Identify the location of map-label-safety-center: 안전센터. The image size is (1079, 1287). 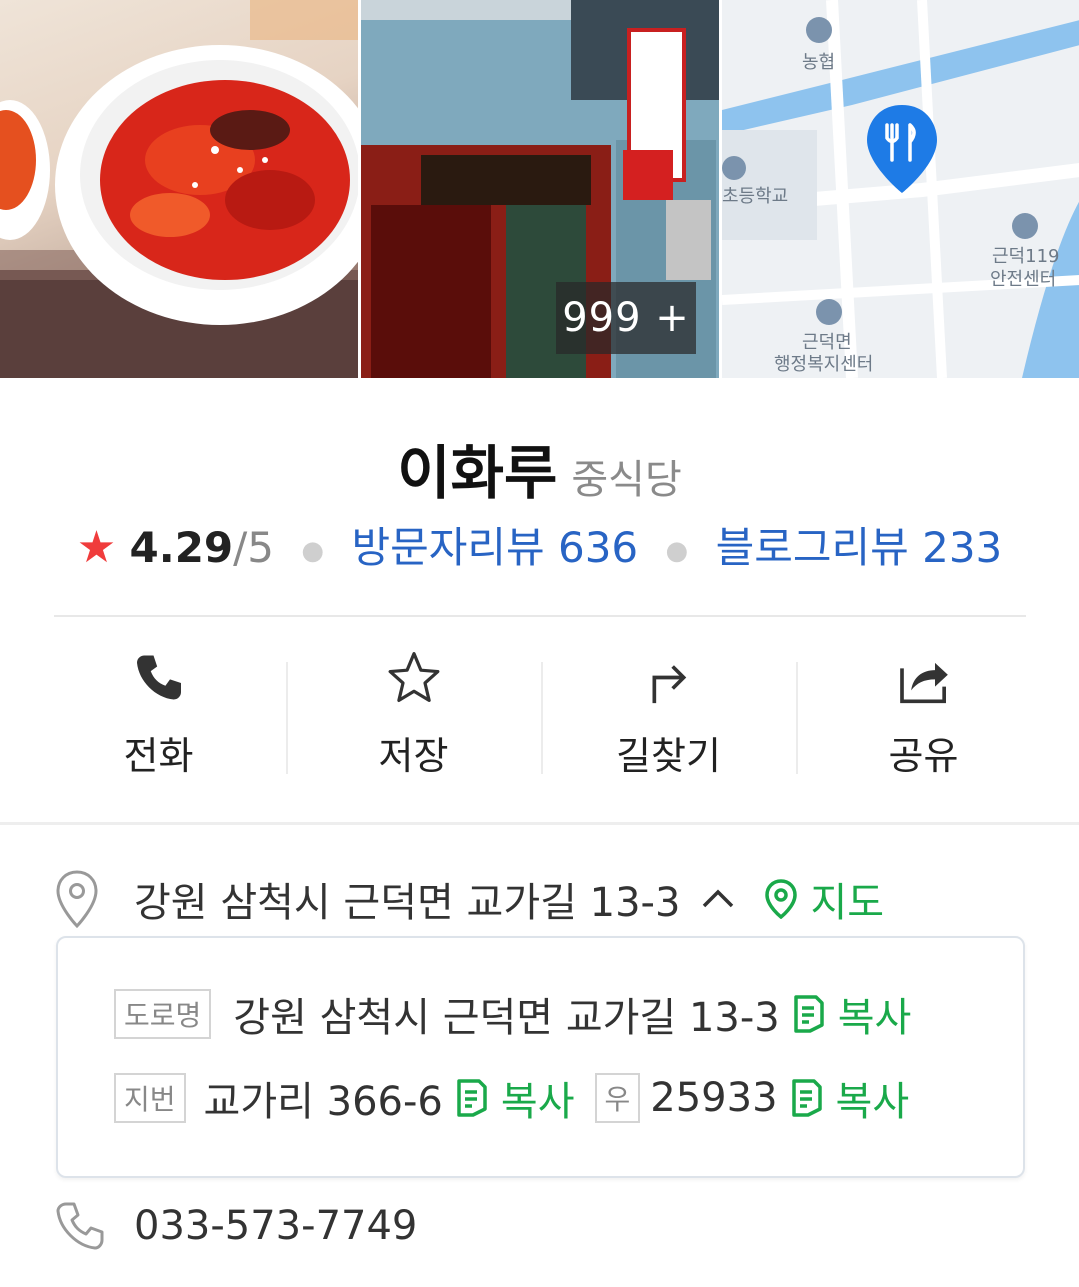
(1023, 279).